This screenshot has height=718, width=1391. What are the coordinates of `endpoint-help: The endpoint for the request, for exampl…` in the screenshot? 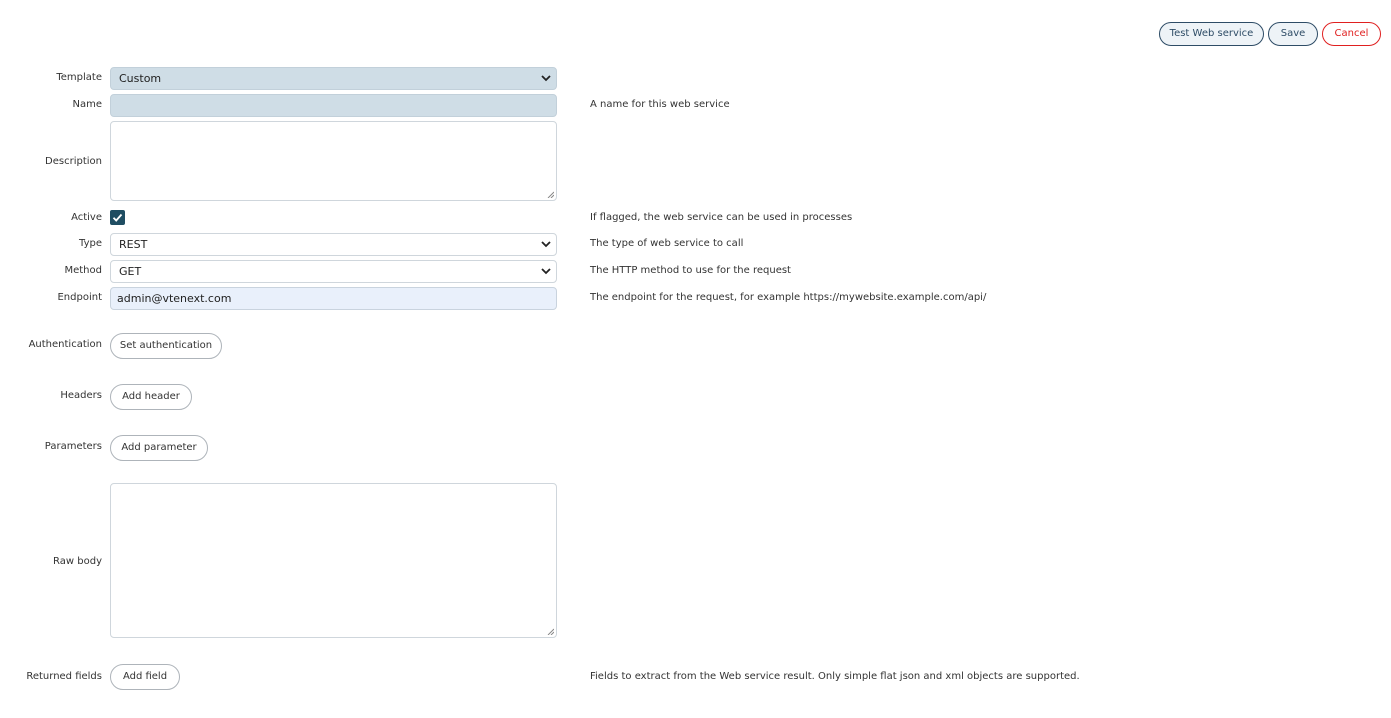 It's located at (788, 297).